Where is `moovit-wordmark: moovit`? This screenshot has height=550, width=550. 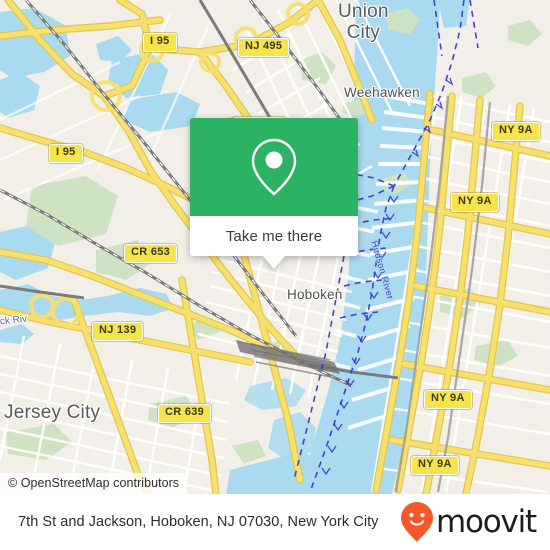 moovit-wordmark: moovit is located at coordinates (486, 521).